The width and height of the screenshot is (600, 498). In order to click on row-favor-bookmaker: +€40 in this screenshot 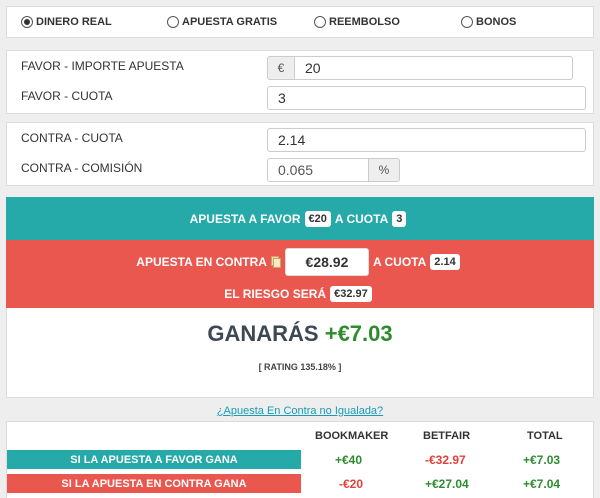, I will do `click(349, 460)`.